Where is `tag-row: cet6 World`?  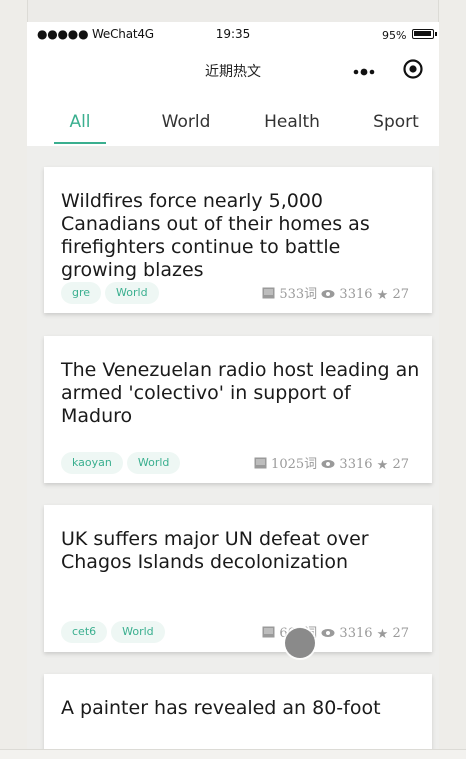 tag-row: cet6 World is located at coordinates (115, 631).